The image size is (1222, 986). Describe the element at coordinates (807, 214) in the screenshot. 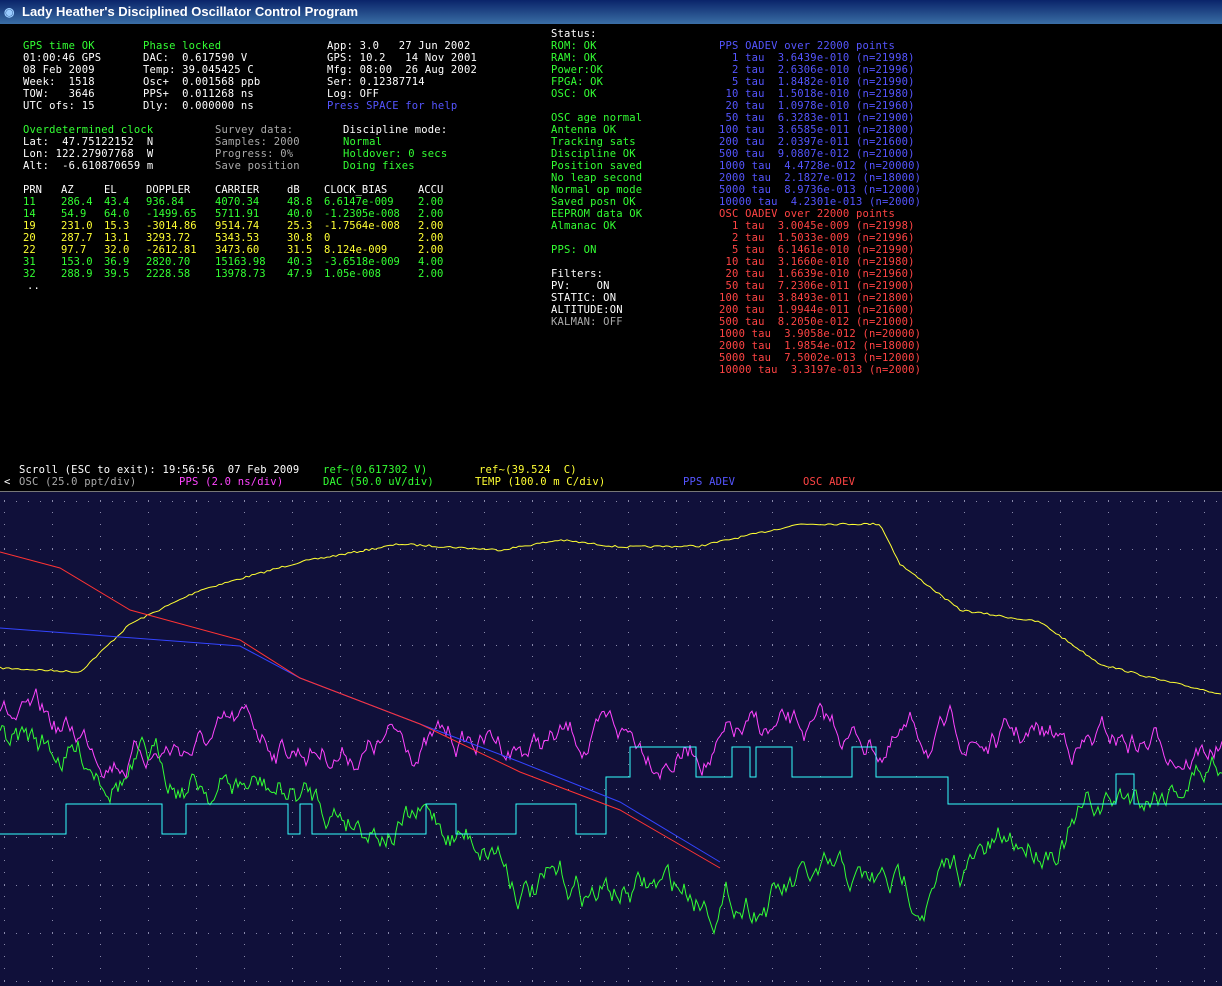

I see `osc-adev-title: OSC OADEV over 22000 points` at that location.